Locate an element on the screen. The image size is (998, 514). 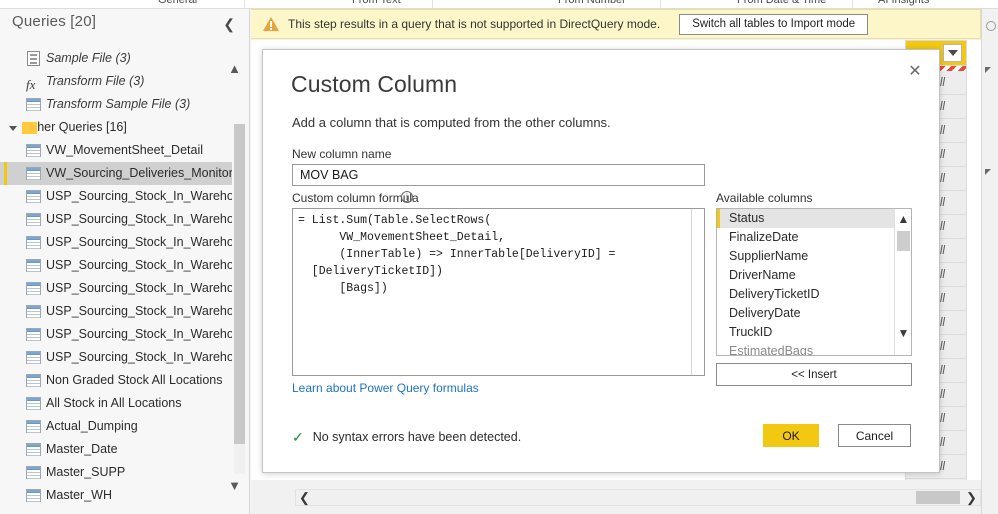
queries-scrollbar-track is located at coordinates (239, 299).